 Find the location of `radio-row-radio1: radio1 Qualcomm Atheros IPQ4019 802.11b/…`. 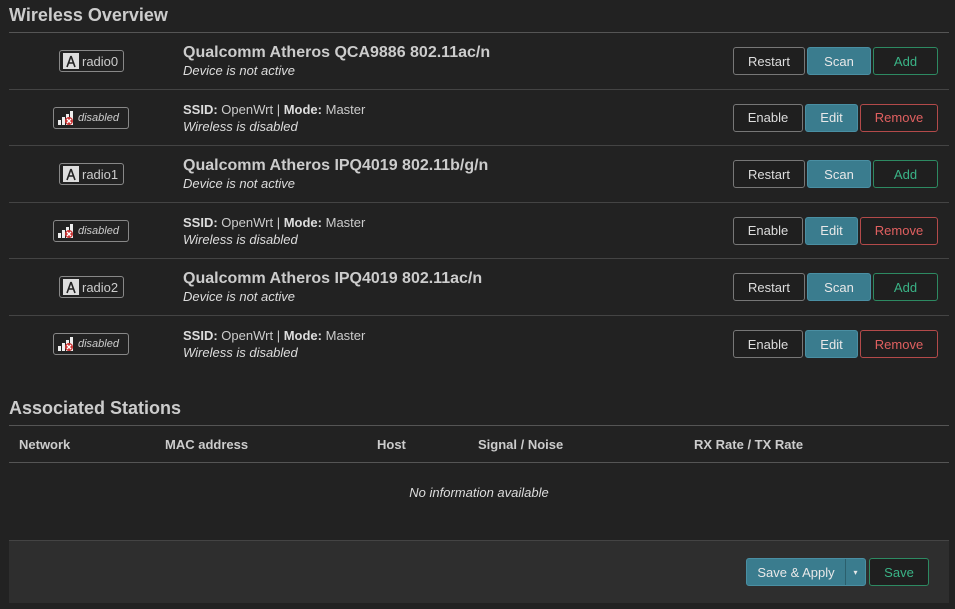

radio-row-radio1: radio1 Qualcomm Atheros IPQ4019 802.11b/… is located at coordinates (479, 174).